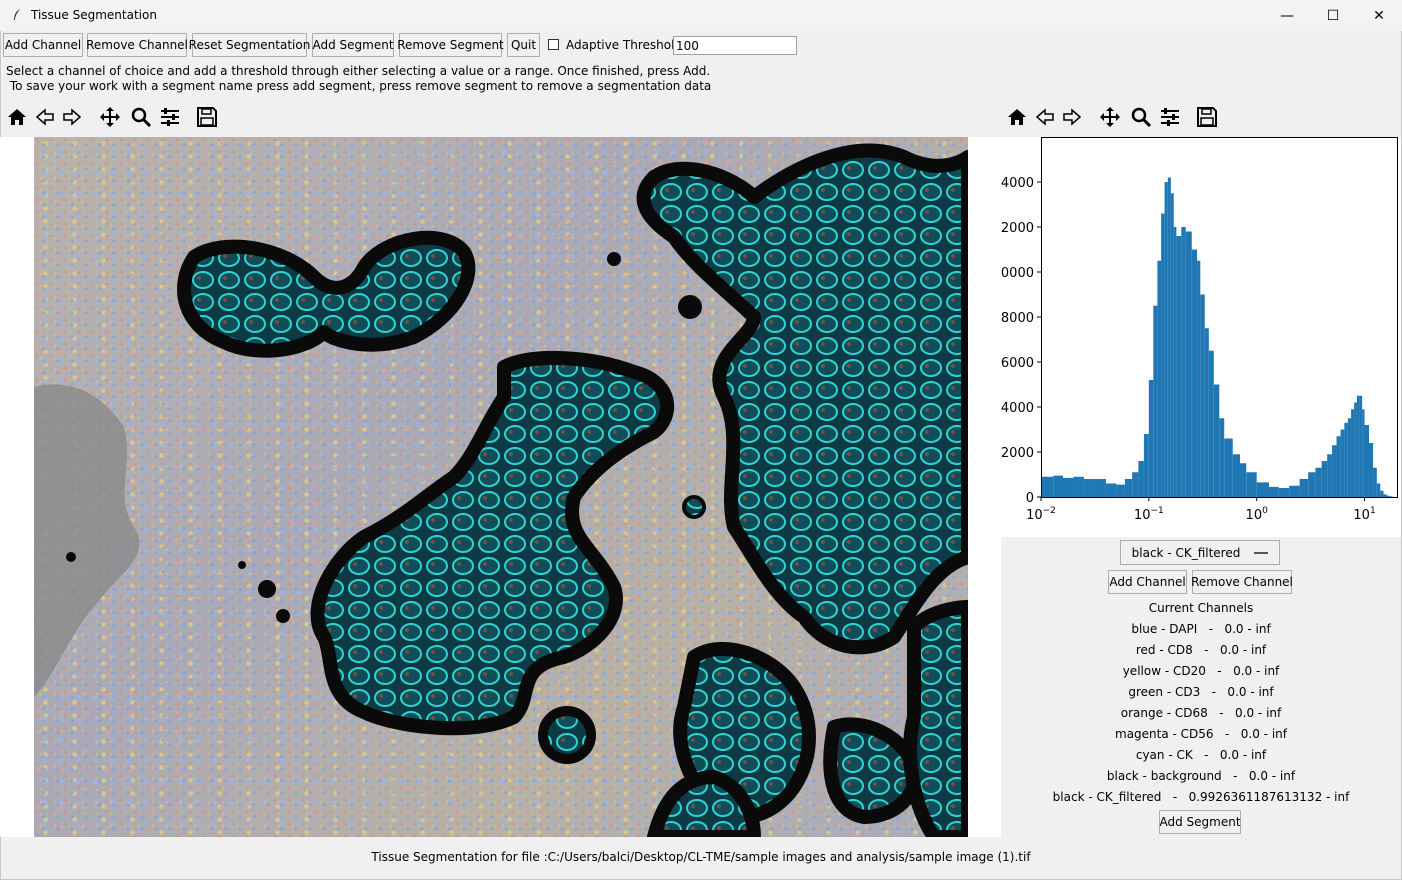 This screenshot has width=1402, height=880. Describe the element at coordinates (1201, 776) in the screenshot. I see `channel-entry: black - background - 0.0 - inf` at that location.